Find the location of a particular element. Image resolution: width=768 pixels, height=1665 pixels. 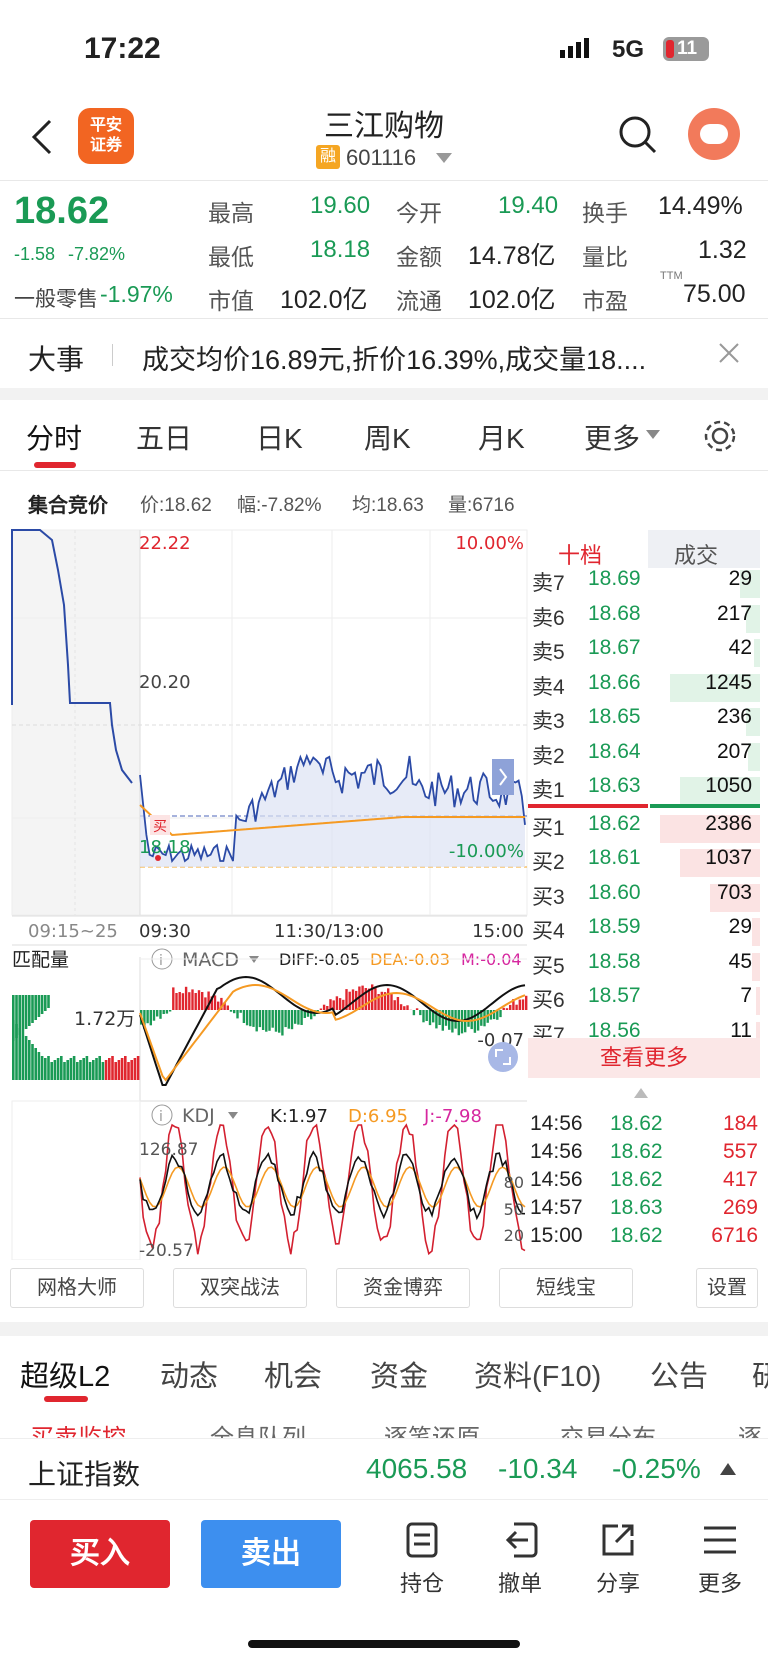

nav-holdings: 持仓 is located at coordinates (422, 1559).